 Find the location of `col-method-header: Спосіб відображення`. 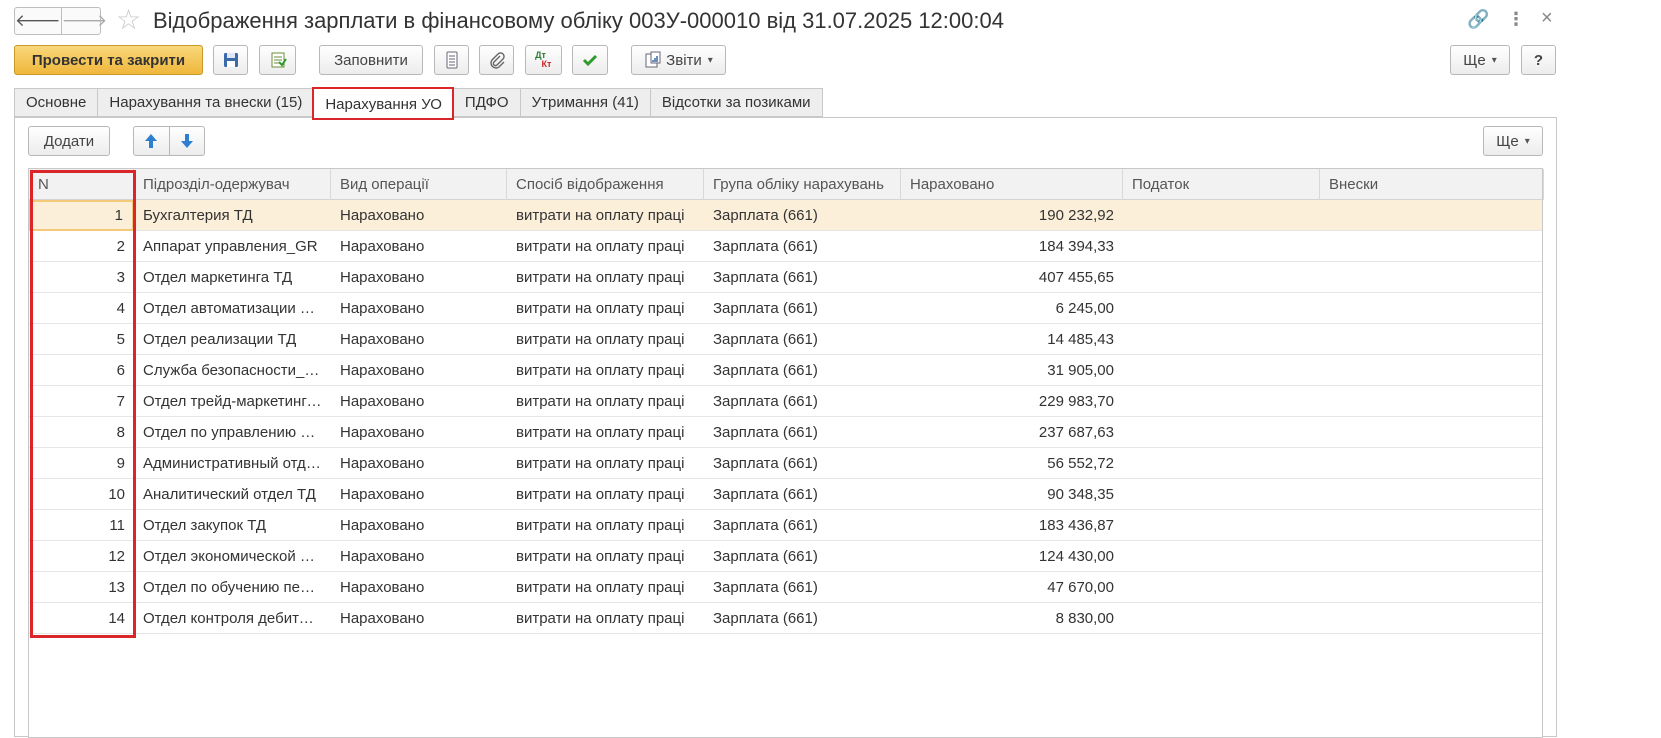

col-method-header: Спосіб відображення is located at coordinates (605, 184).